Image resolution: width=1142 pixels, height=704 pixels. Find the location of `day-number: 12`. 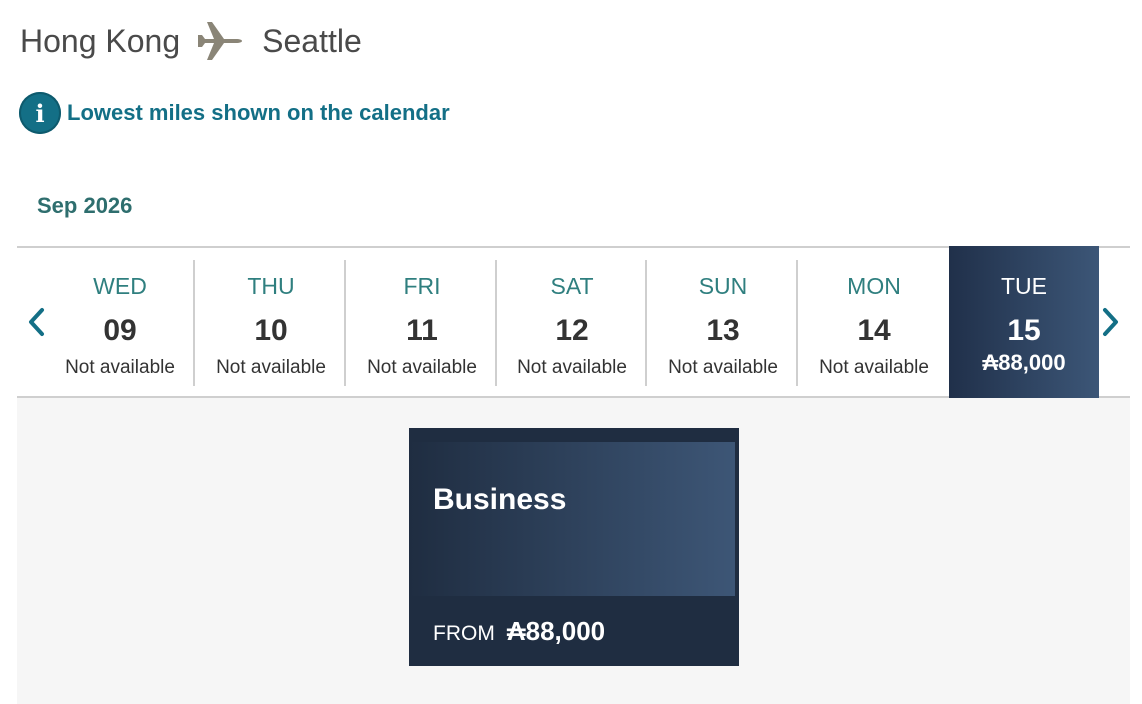

day-number: 12 is located at coordinates (572, 330).